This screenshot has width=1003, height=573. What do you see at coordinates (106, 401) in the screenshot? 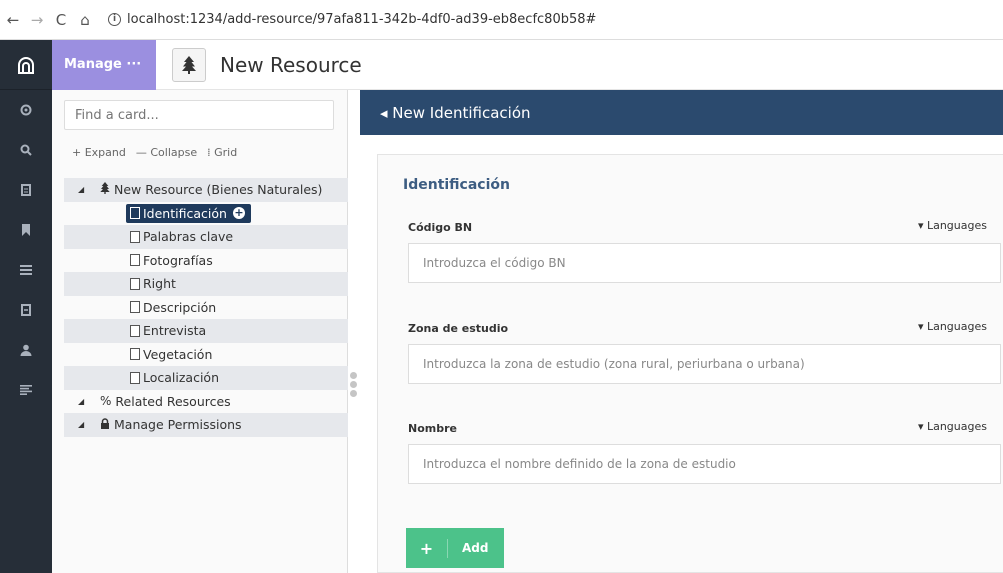
I see `link-icon: %` at bounding box center [106, 401].